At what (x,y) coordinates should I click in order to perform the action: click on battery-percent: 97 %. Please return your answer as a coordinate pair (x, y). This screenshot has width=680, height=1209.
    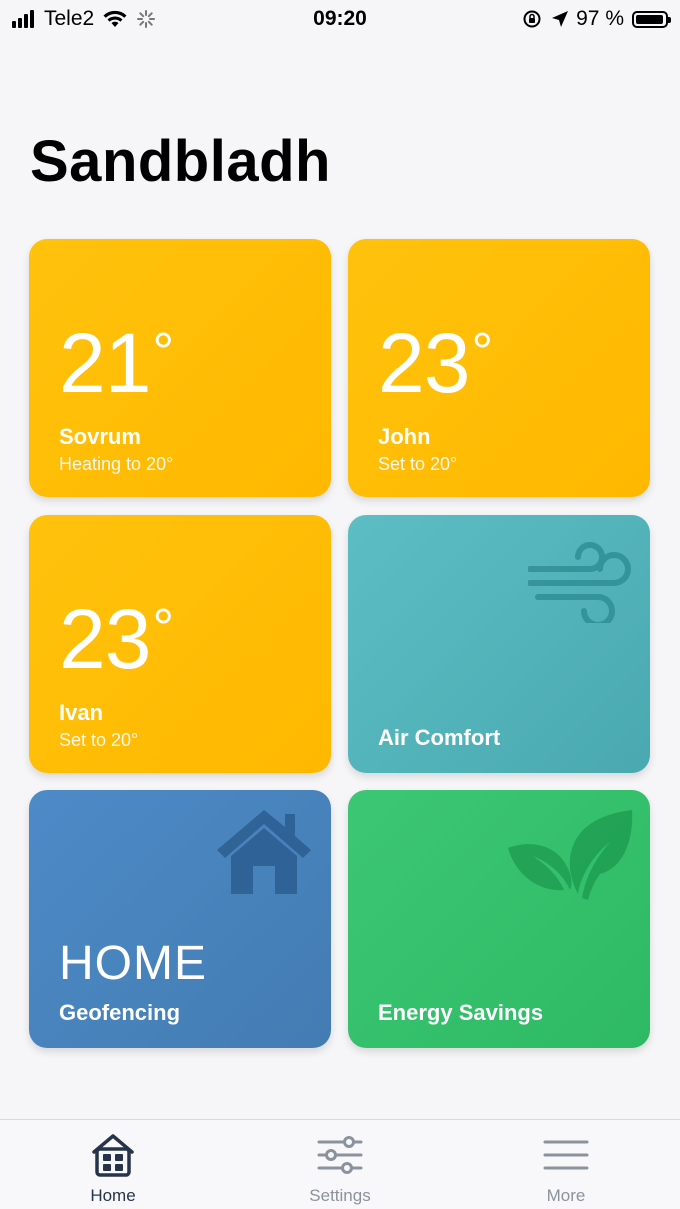
    Looking at the image, I should click on (600, 18).